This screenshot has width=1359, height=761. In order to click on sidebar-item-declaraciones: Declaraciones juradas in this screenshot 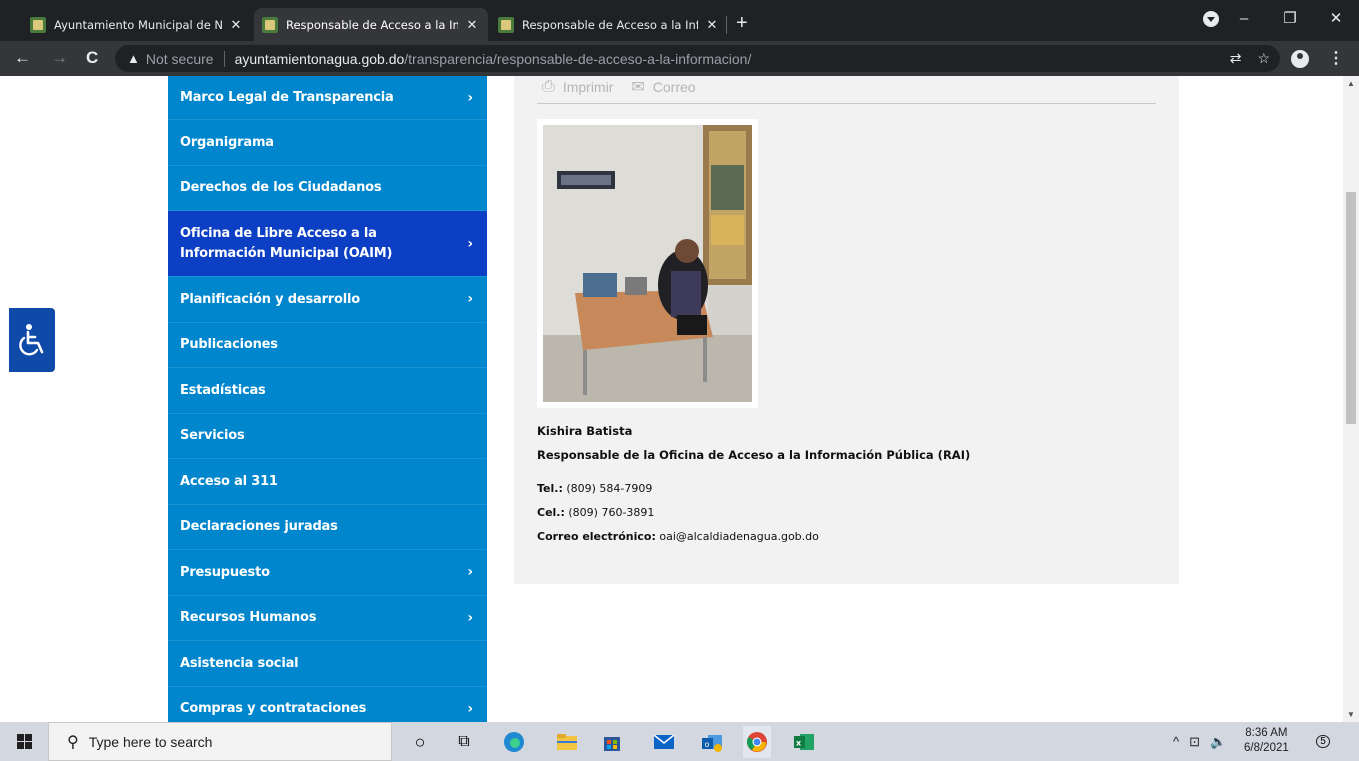, I will do `click(327, 527)`.